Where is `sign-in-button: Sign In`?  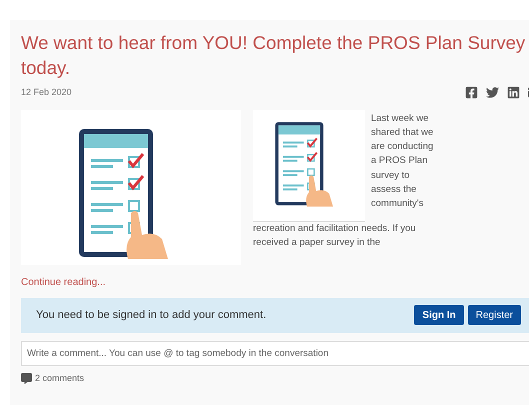 sign-in-button: Sign In is located at coordinates (439, 315).